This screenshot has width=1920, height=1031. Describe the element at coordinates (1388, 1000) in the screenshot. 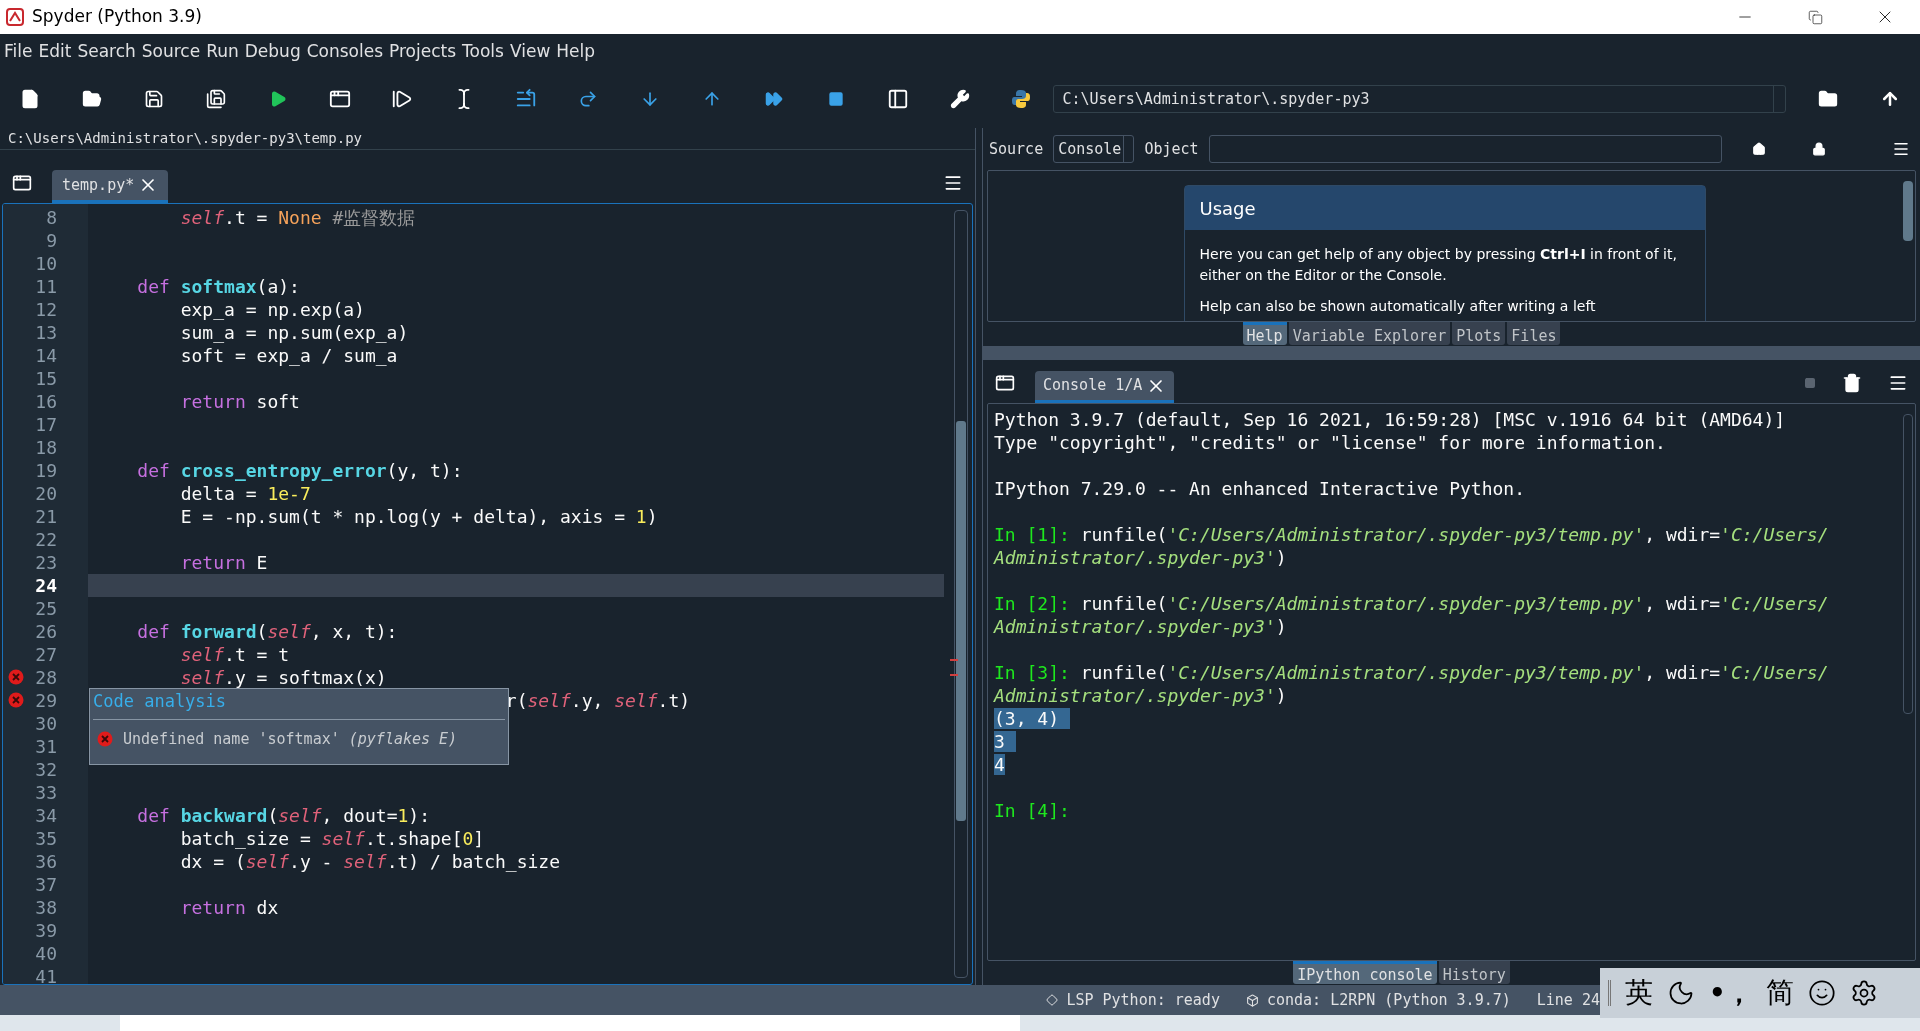

I see `conda-status: conda: L2RPN (Python 3.9.7)` at that location.